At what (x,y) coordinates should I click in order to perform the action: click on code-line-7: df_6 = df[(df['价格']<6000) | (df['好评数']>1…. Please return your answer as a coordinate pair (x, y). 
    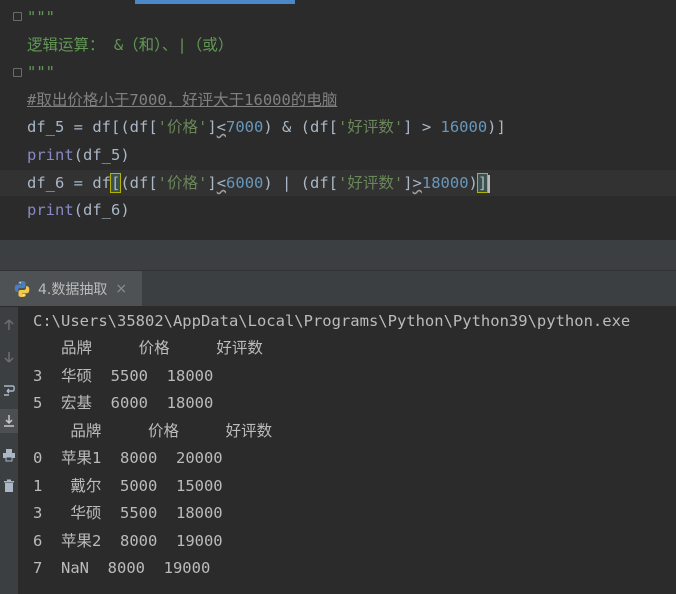
    Looking at the image, I should click on (259, 183).